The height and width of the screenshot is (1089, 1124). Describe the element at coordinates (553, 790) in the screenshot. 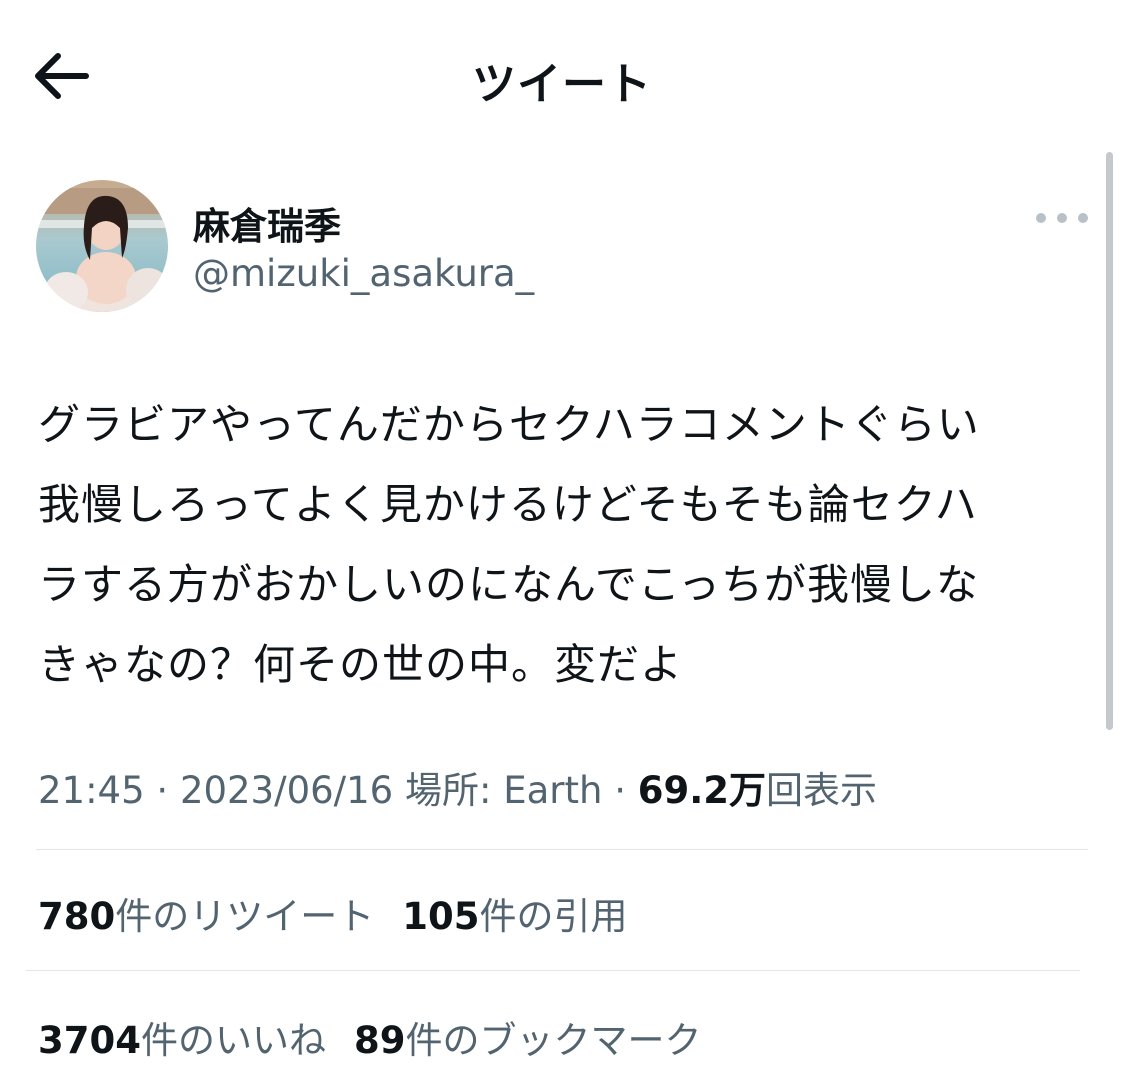

I see `tweet-location: Earth` at that location.